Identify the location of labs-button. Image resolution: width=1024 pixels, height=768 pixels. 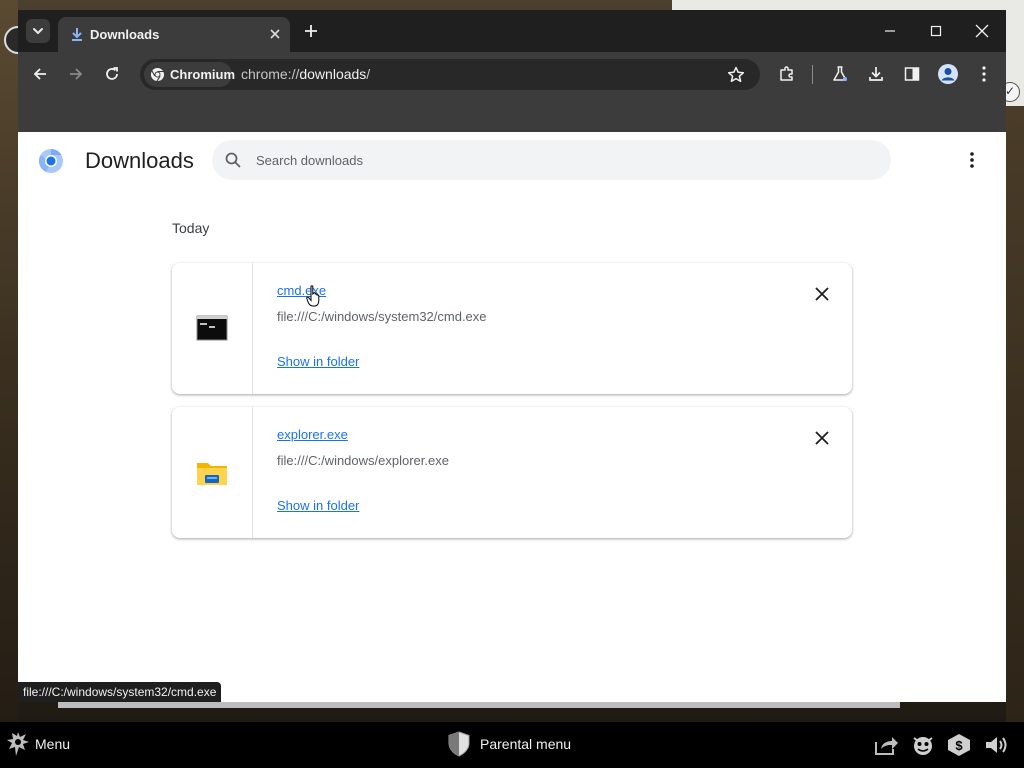
(840, 74).